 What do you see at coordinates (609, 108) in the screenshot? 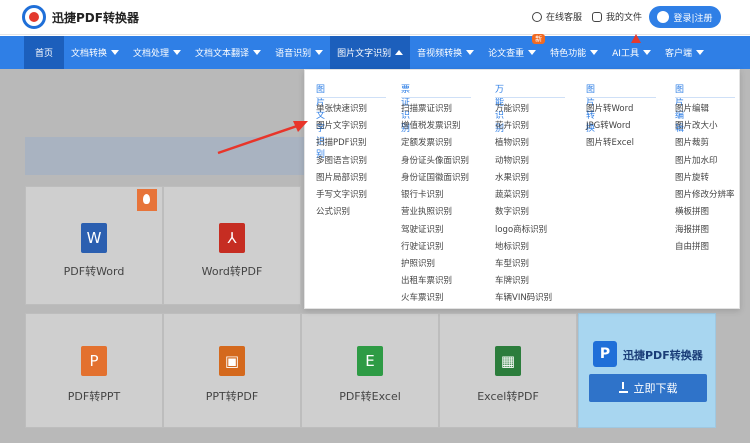
I see `menu-item: 图片转Word` at bounding box center [609, 108].